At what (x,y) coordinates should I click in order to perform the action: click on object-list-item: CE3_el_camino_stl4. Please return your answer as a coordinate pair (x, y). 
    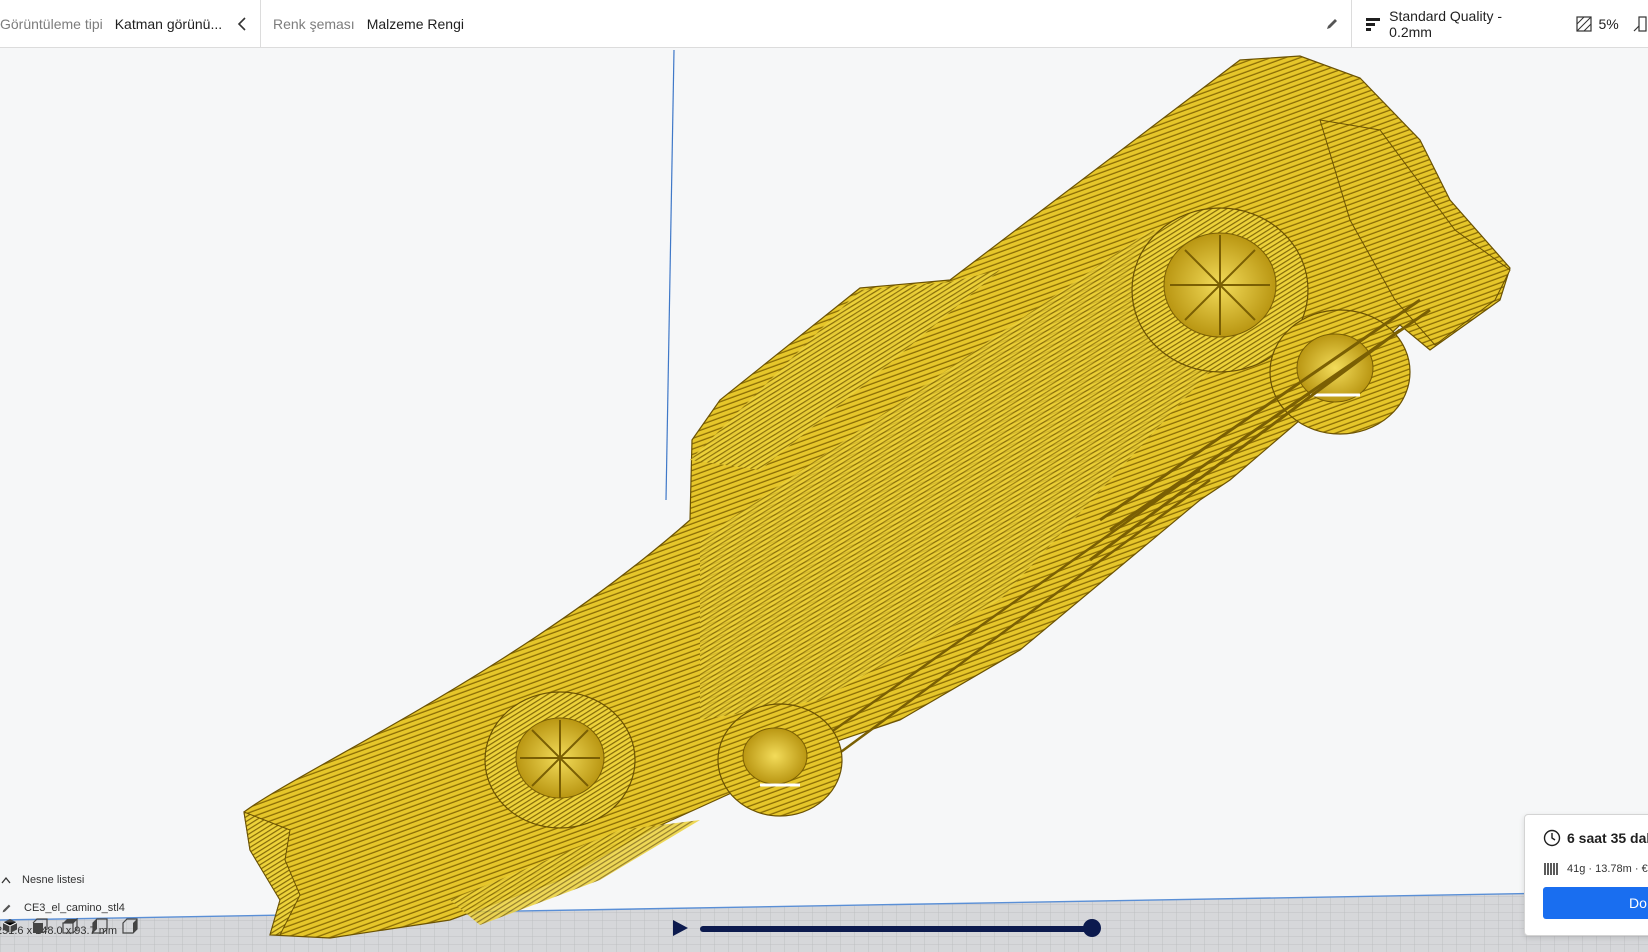
    Looking at the image, I should click on (62, 908).